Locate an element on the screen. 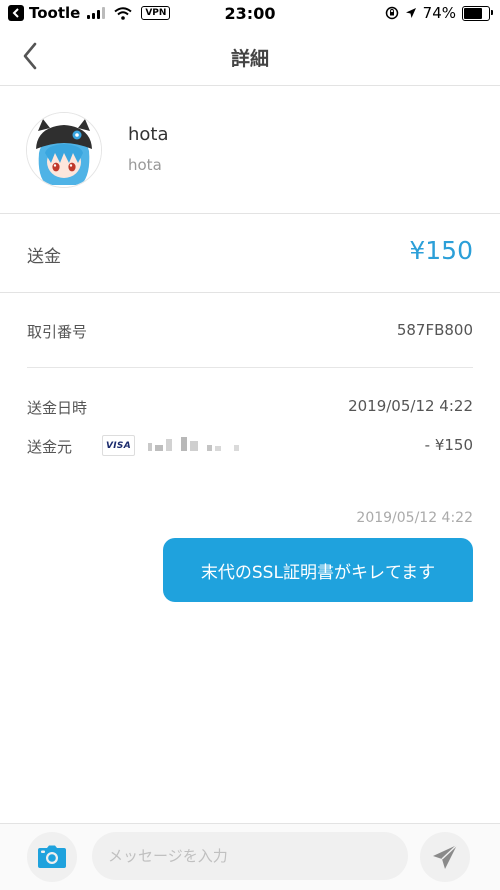 The height and width of the screenshot is (890, 500). transfer-label: 送金 is located at coordinates (44, 257).